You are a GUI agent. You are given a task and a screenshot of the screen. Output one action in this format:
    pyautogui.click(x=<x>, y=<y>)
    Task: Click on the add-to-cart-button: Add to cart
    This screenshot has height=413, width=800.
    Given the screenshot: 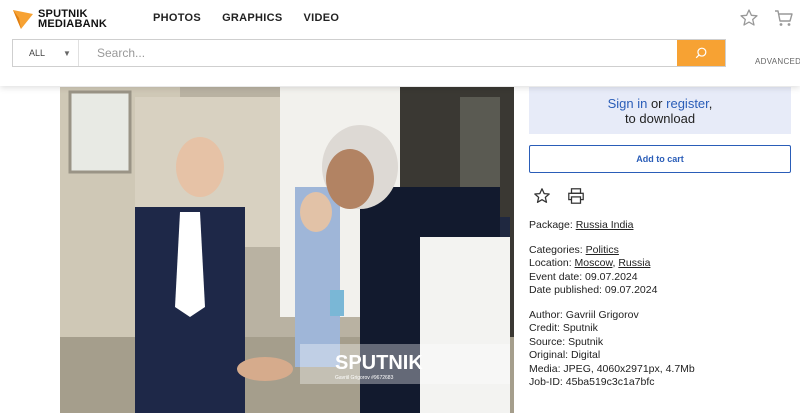 What is the action you would take?
    pyautogui.click(x=660, y=159)
    